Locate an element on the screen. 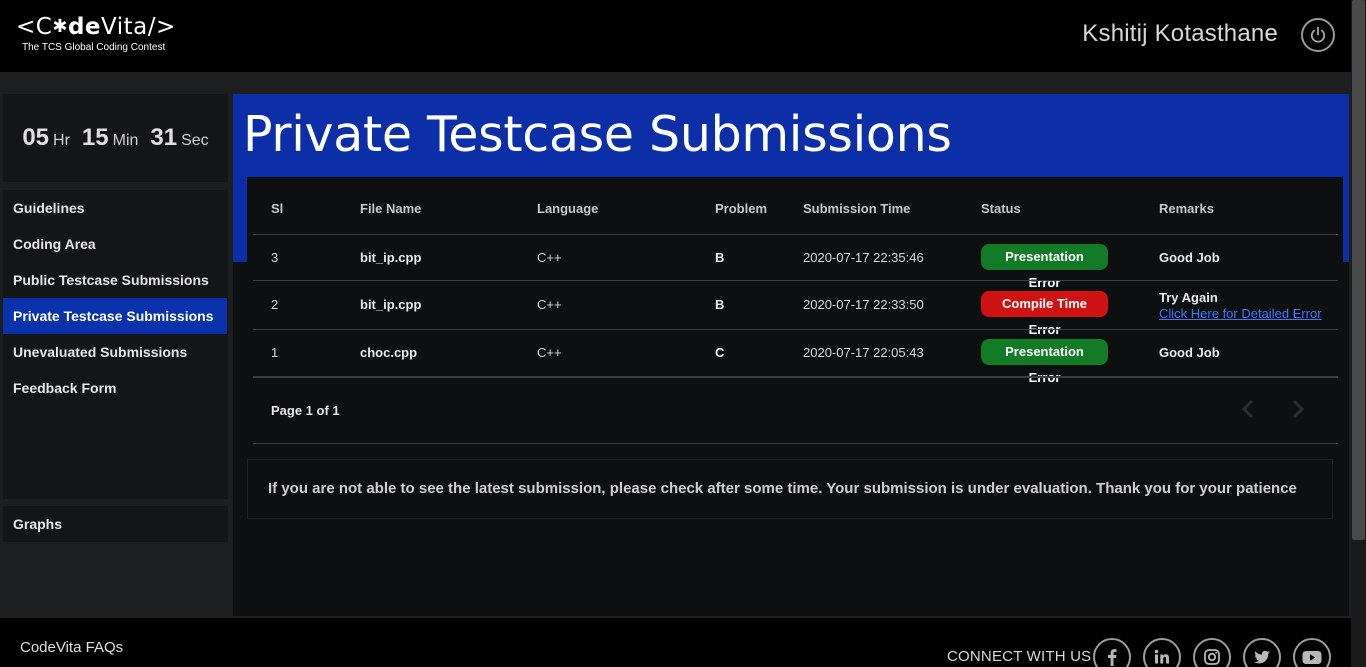 This screenshot has width=1366, height=667. sidebar-item-feedback-form: Feedback Form is located at coordinates (115, 388).